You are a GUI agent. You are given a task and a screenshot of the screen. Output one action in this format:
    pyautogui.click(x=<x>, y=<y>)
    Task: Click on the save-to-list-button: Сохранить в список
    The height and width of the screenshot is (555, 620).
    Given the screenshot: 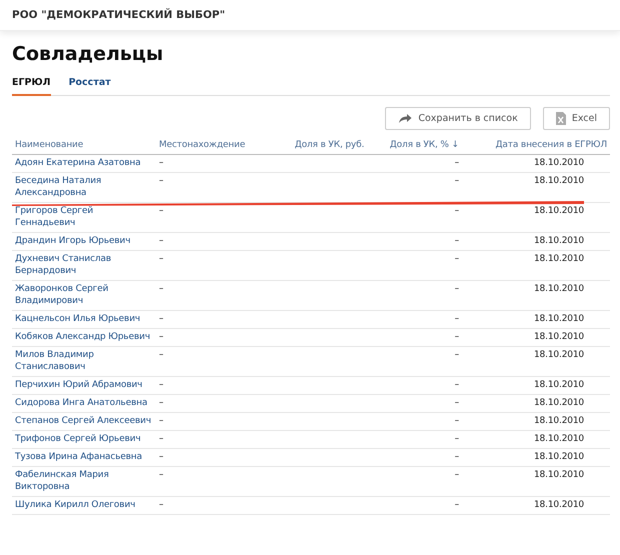 What is the action you would take?
    pyautogui.click(x=458, y=118)
    